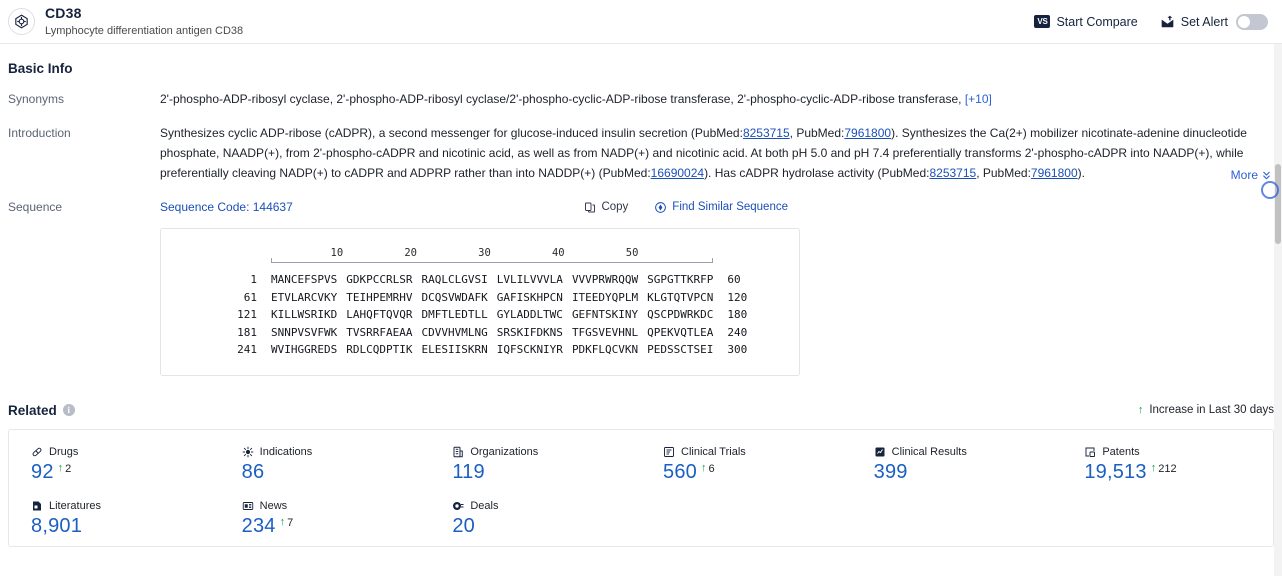 The width and height of the screenshot is (1282, 576). Describe the element at coordinates (226, 207) in the screenshot. I see `sequence-code: Sequence Code: 144637` at that location.